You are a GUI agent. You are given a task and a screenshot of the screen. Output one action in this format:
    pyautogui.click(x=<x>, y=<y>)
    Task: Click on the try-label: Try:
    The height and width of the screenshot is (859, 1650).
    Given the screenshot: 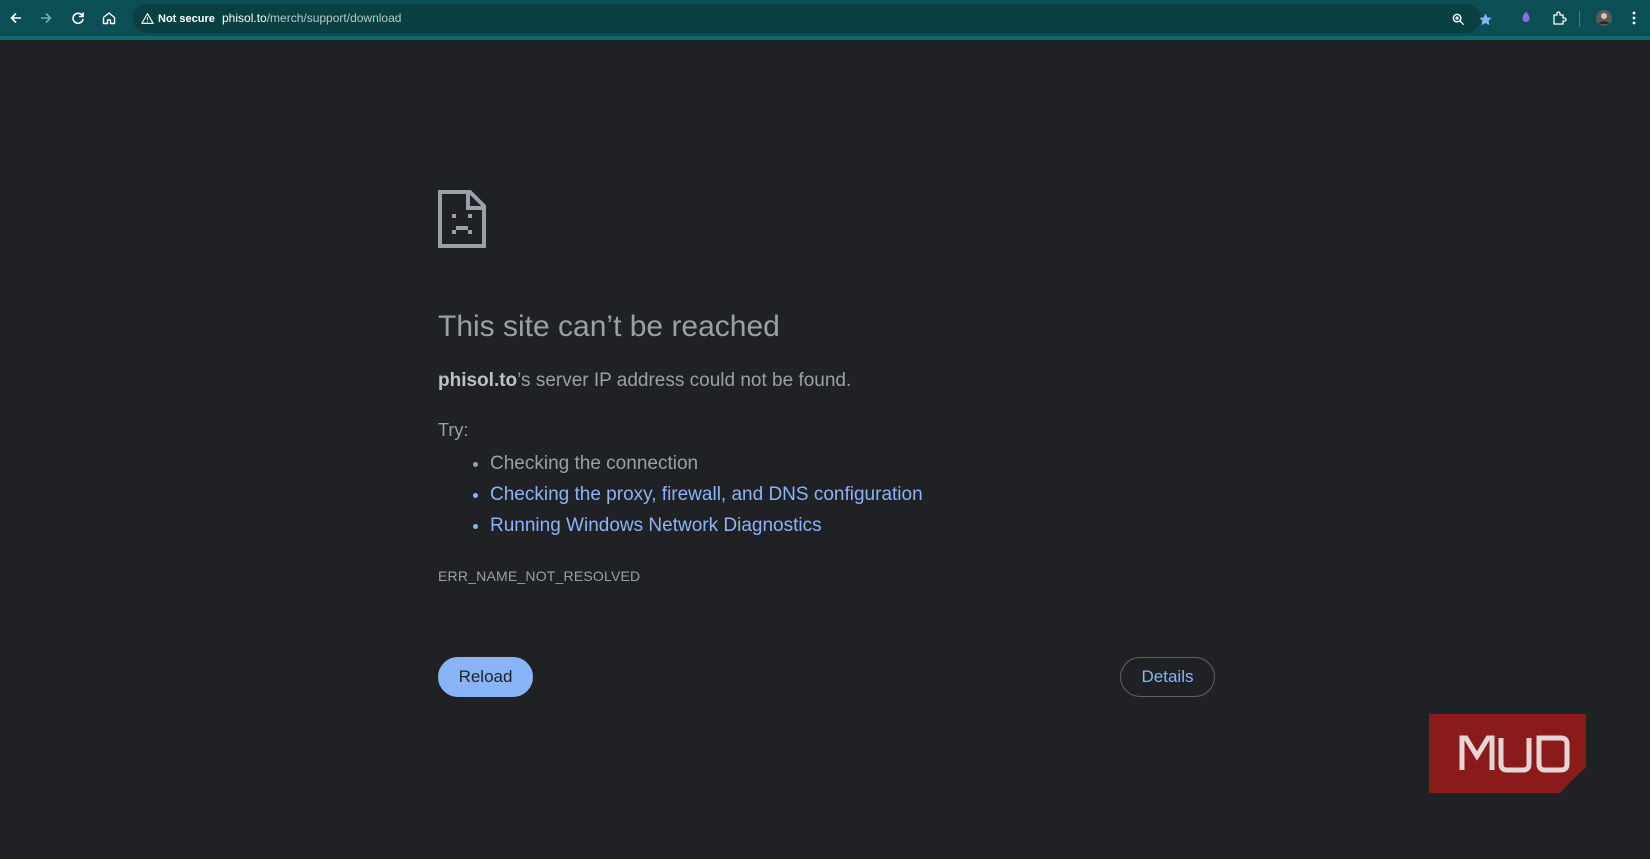 What is the action you would take?
    pyautogui.click(x=453, y=430)
    